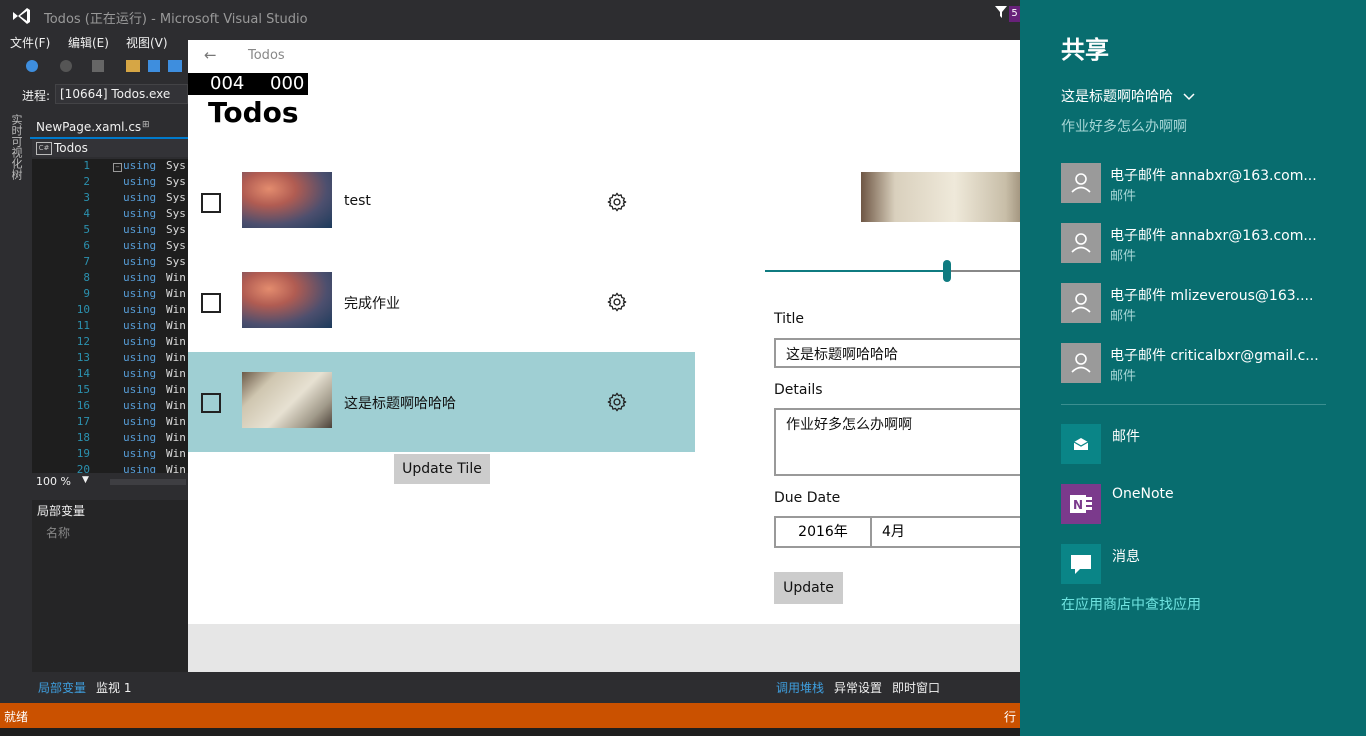  I want to click on new-project-icon, so click(98, 66).